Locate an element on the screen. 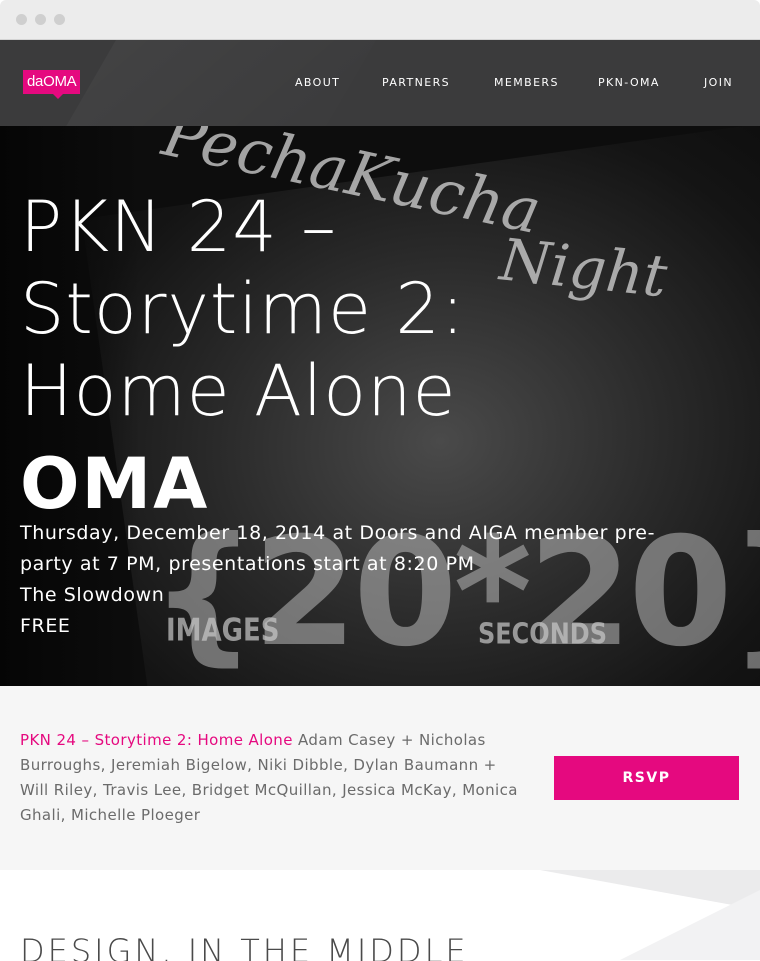  event-price: FREE is located at coordinates (45, 626).